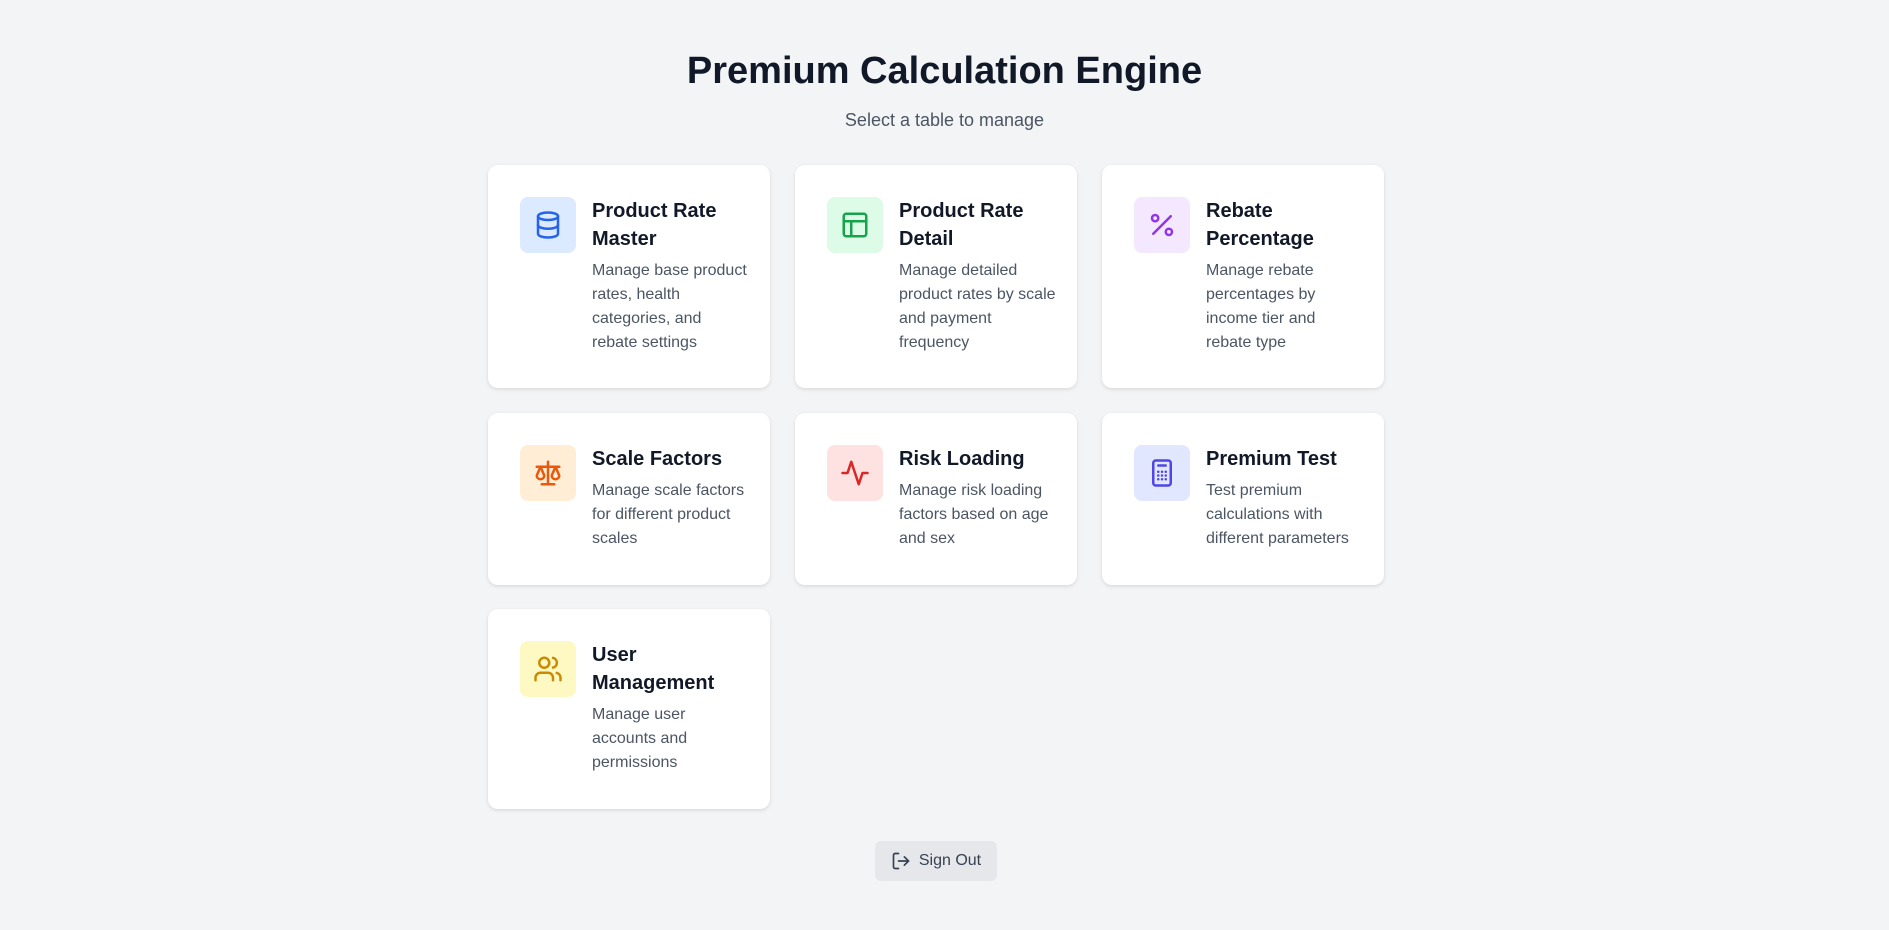 This screenshot has height=930, width=1889. What do you see at coordinates (901, 861) in the screenshot?
I see `log-out-icon` at bounding box center [901, 861].